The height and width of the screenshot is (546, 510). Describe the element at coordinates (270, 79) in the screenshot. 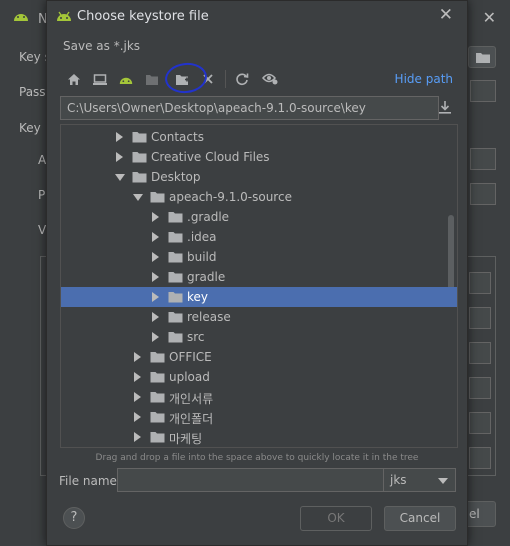

I see `show-hidden-icon` at that location.